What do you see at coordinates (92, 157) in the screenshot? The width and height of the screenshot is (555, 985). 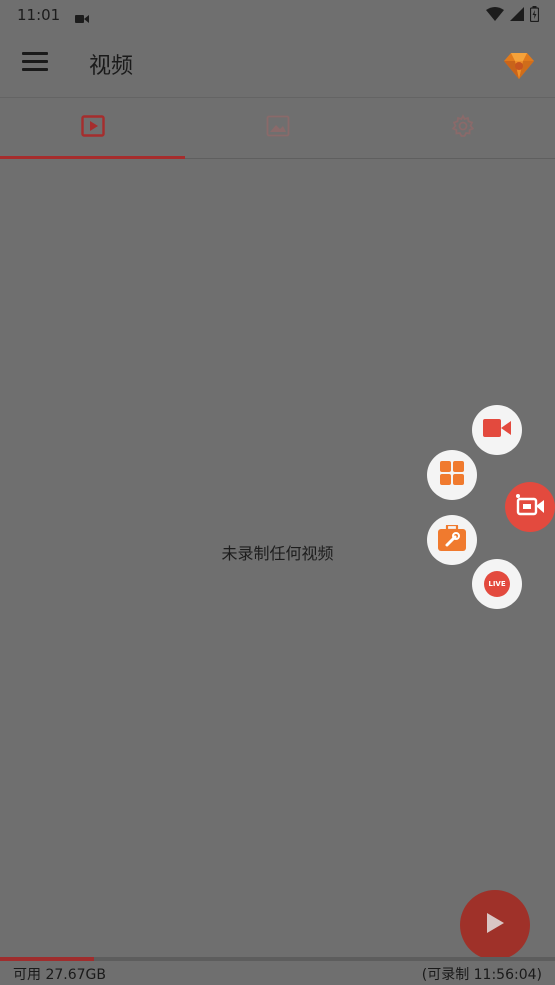 I see `tab-selected-indicator` at bounding box center [92, 157].